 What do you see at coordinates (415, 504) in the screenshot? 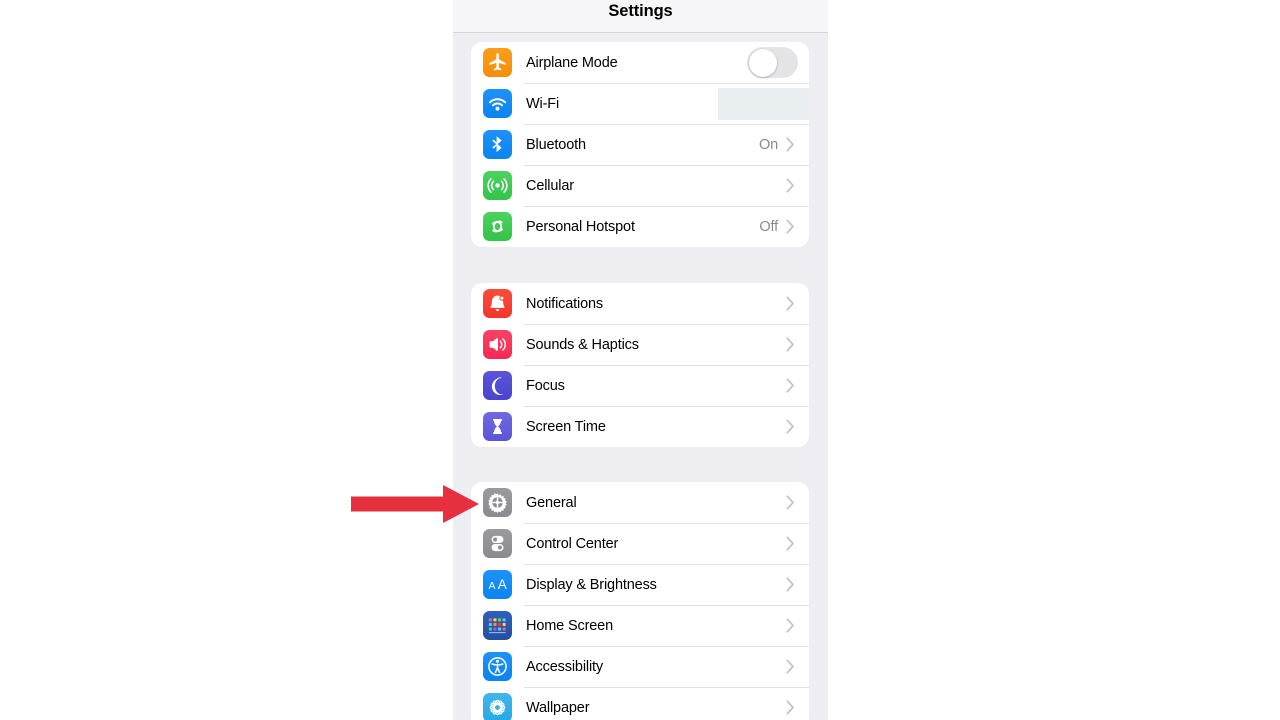
I see `annotation-arrow-red` at bounding box center [415, 504].